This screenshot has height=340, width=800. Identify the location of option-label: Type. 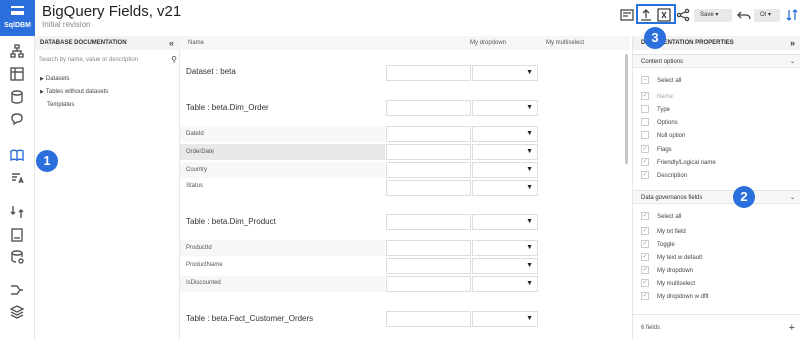
(664, 110).